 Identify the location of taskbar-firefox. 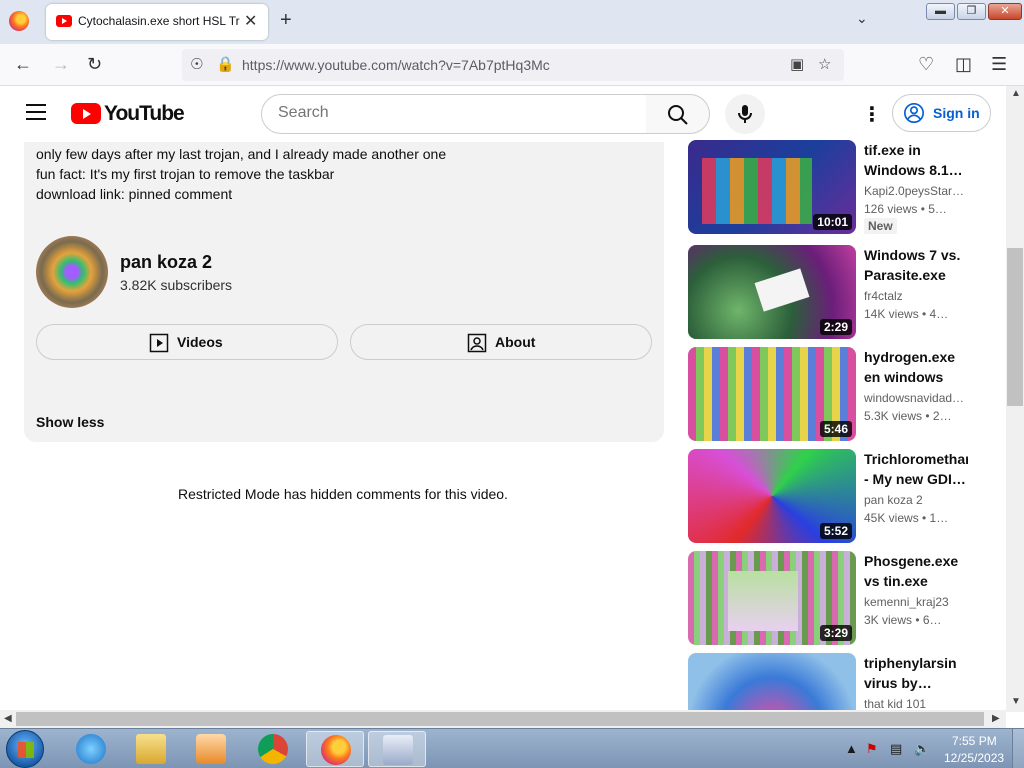
(335, 749).